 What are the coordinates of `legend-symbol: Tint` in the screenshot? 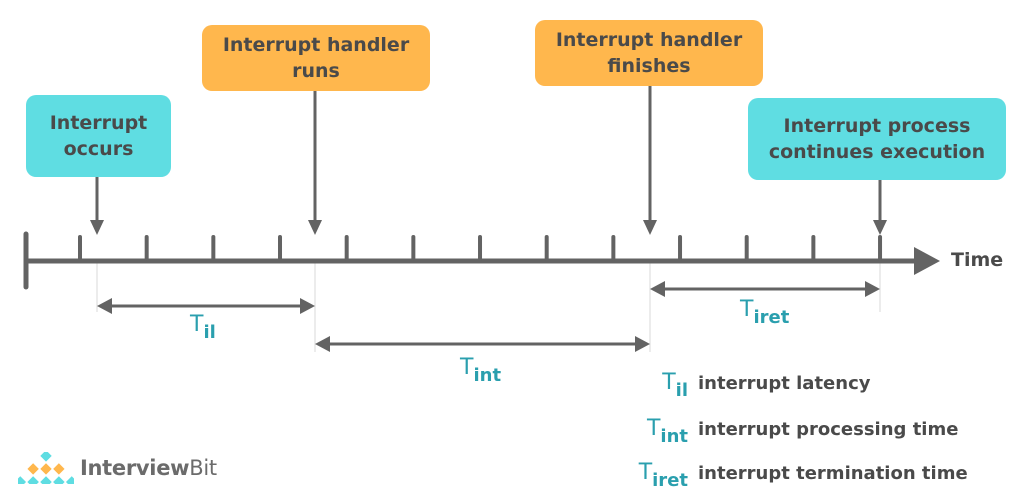 It's located at (657, 431).